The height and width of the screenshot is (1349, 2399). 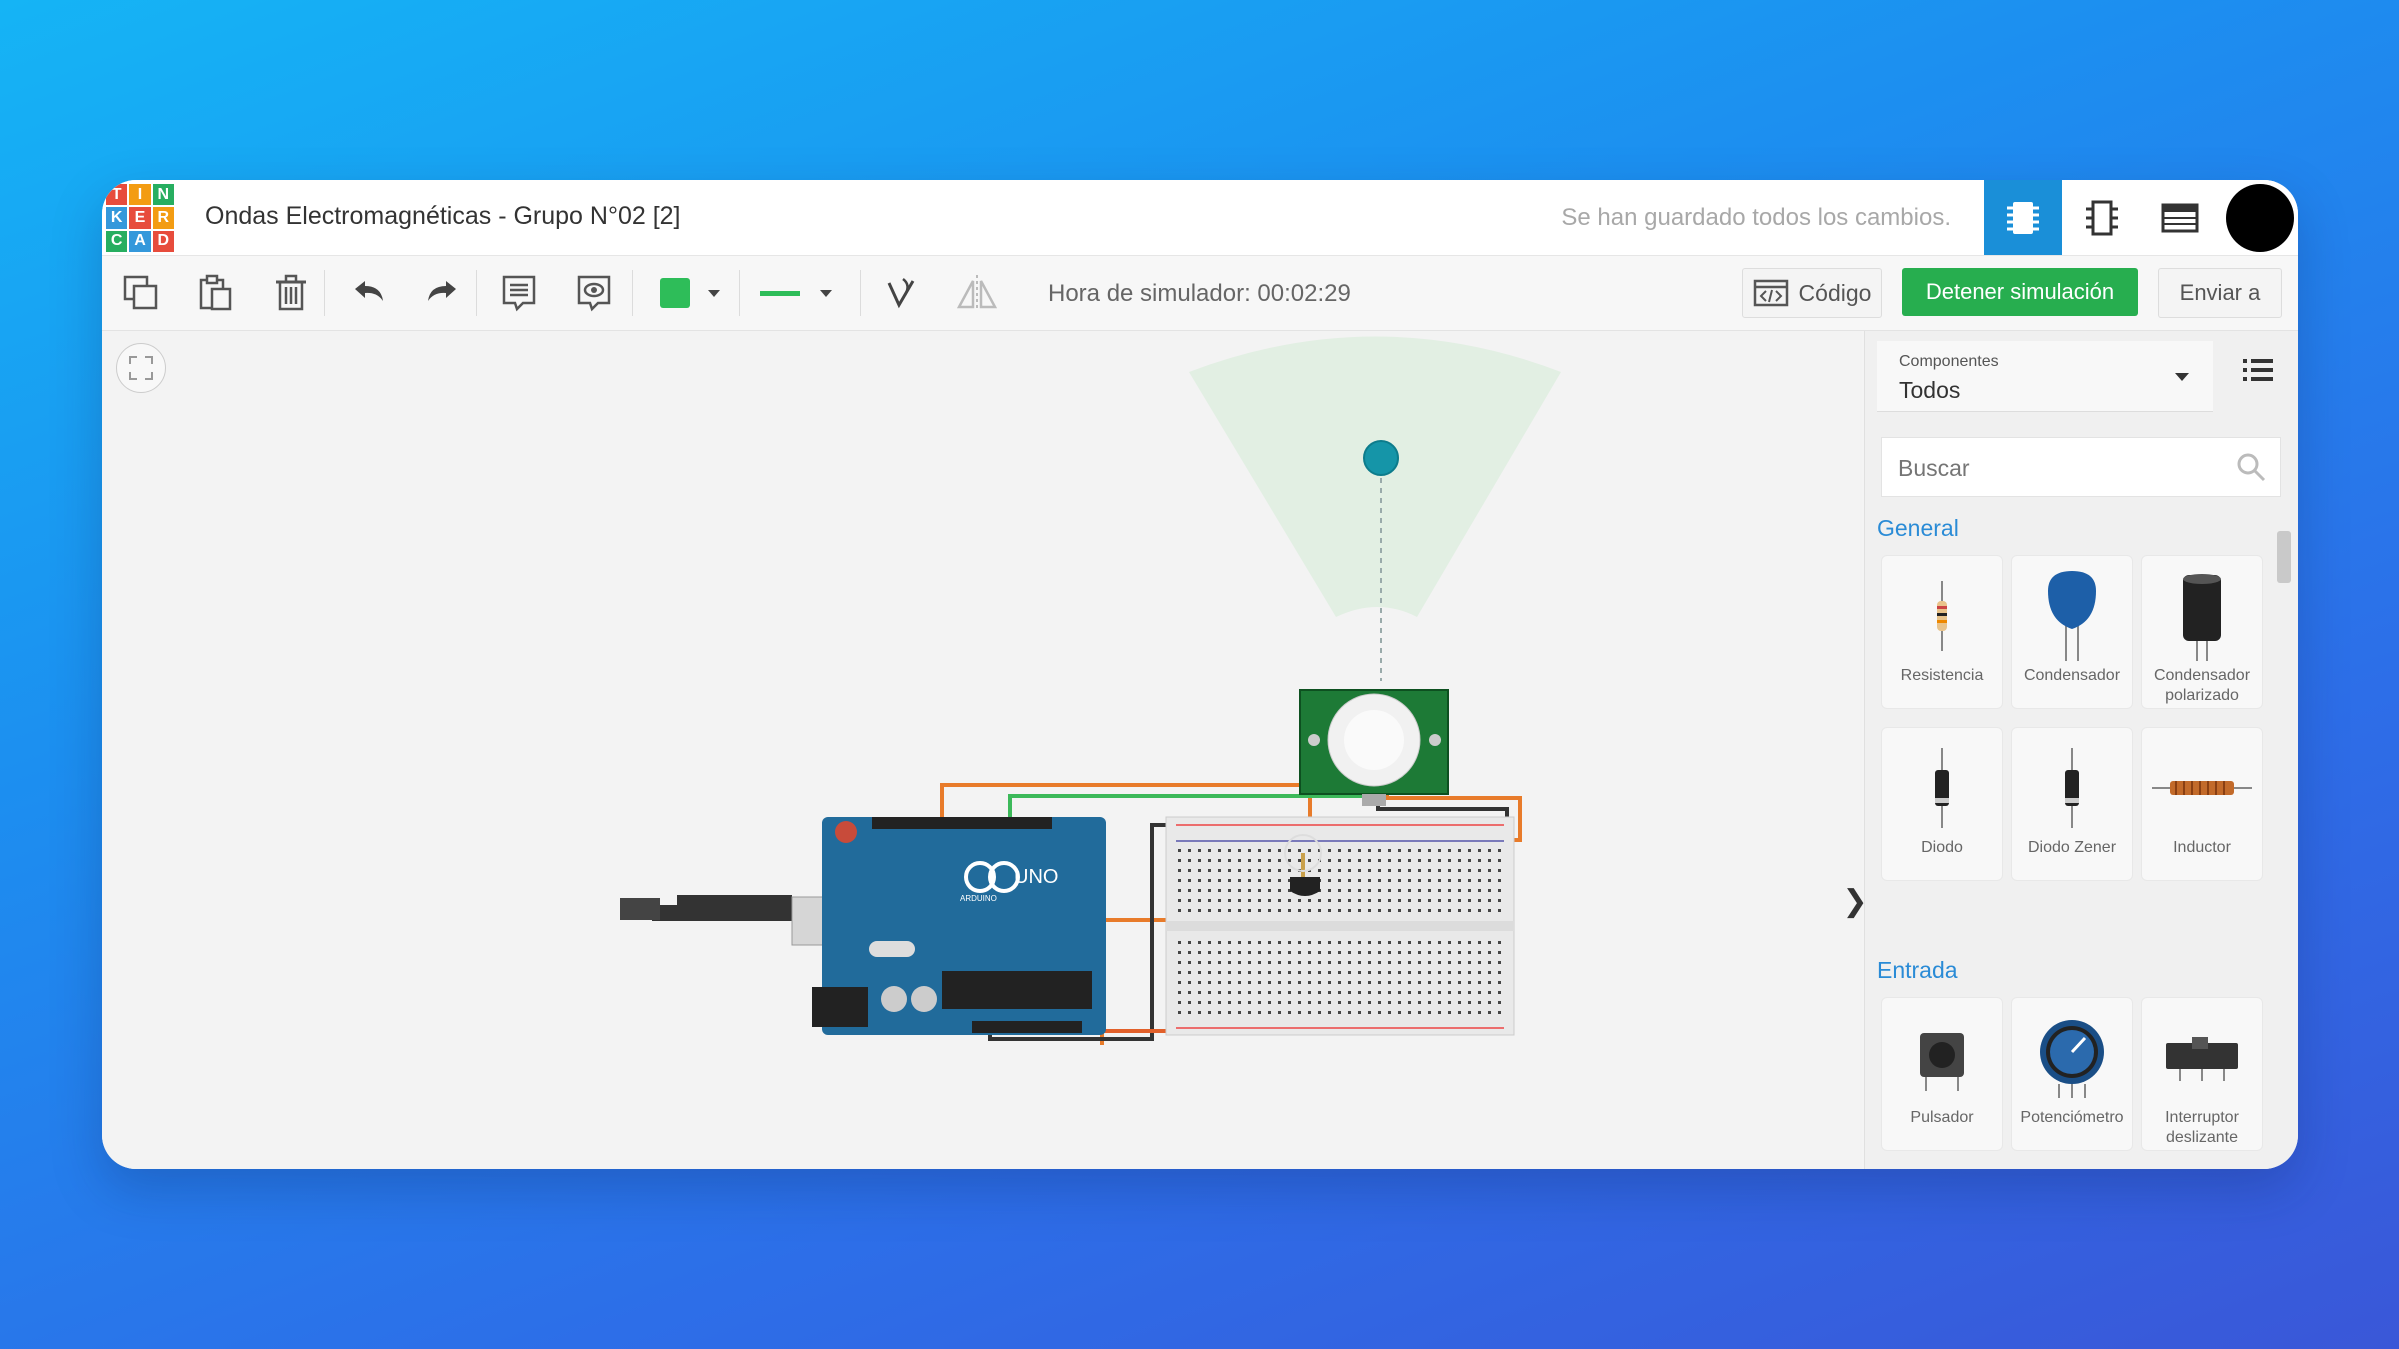 What do you see at coordinates (1036, 877) in the screenshot?
I see `arduino-model-label: UNO` at bounding box center [1036, 877].